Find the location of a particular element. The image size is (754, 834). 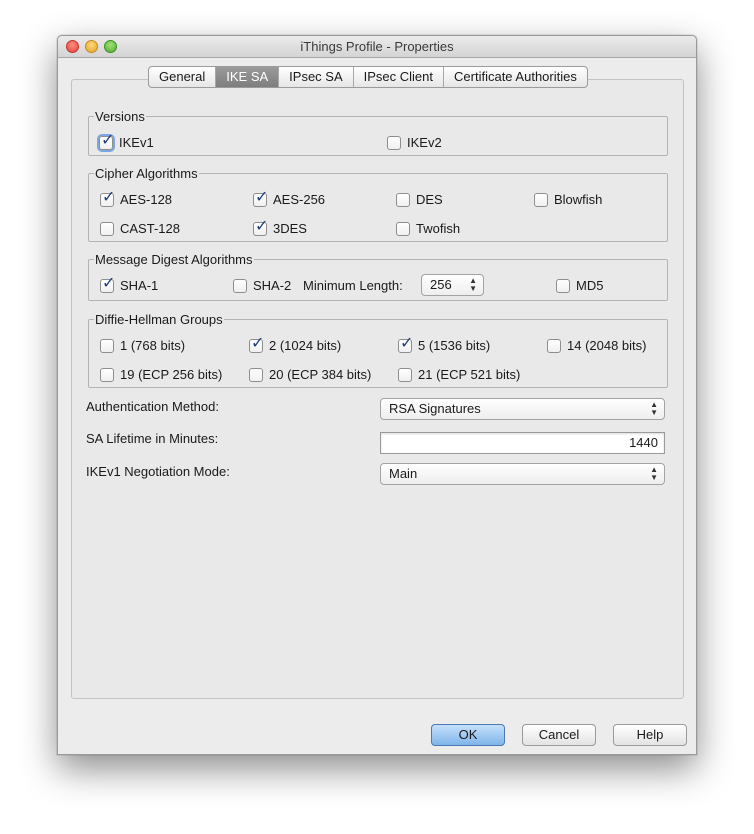

aes128-checkbox: ✓ AES-128 is located at coordinates (136, 197).